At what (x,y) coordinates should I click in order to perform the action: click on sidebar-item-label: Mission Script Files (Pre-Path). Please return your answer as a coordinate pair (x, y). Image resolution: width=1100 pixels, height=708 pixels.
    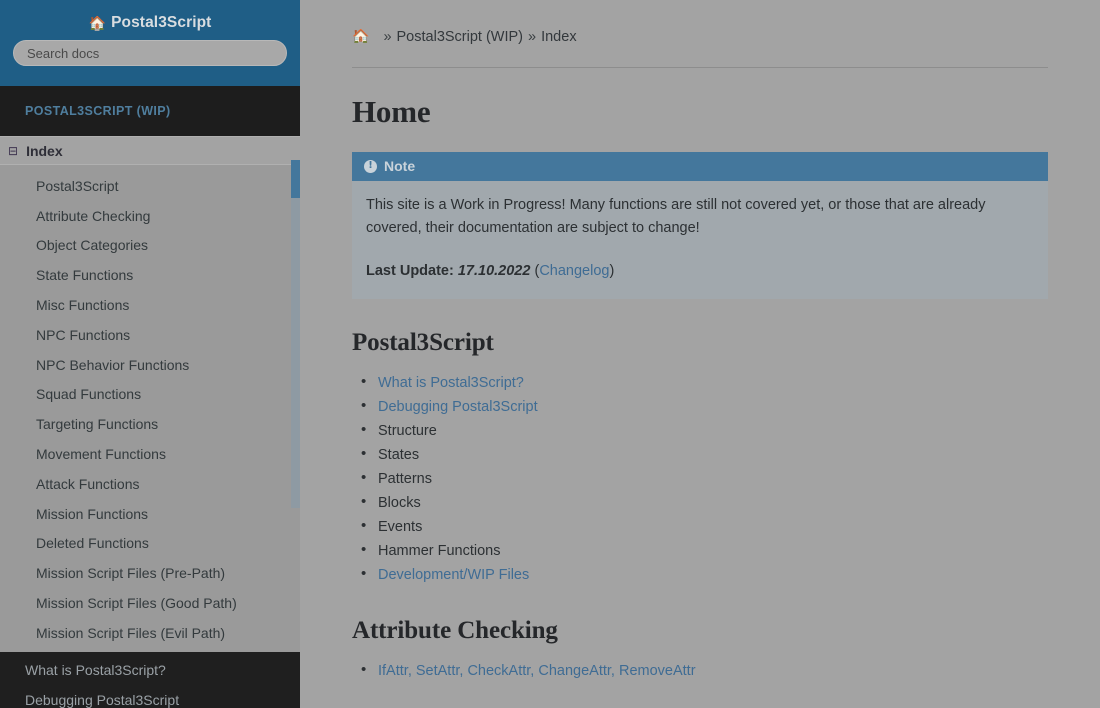
    Looking at the image, I should click on (131, 573).